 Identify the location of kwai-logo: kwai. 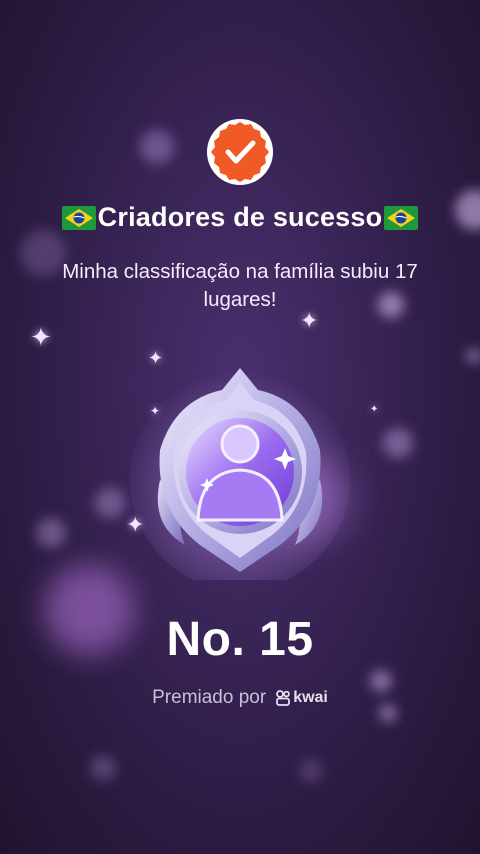
(302, 698).